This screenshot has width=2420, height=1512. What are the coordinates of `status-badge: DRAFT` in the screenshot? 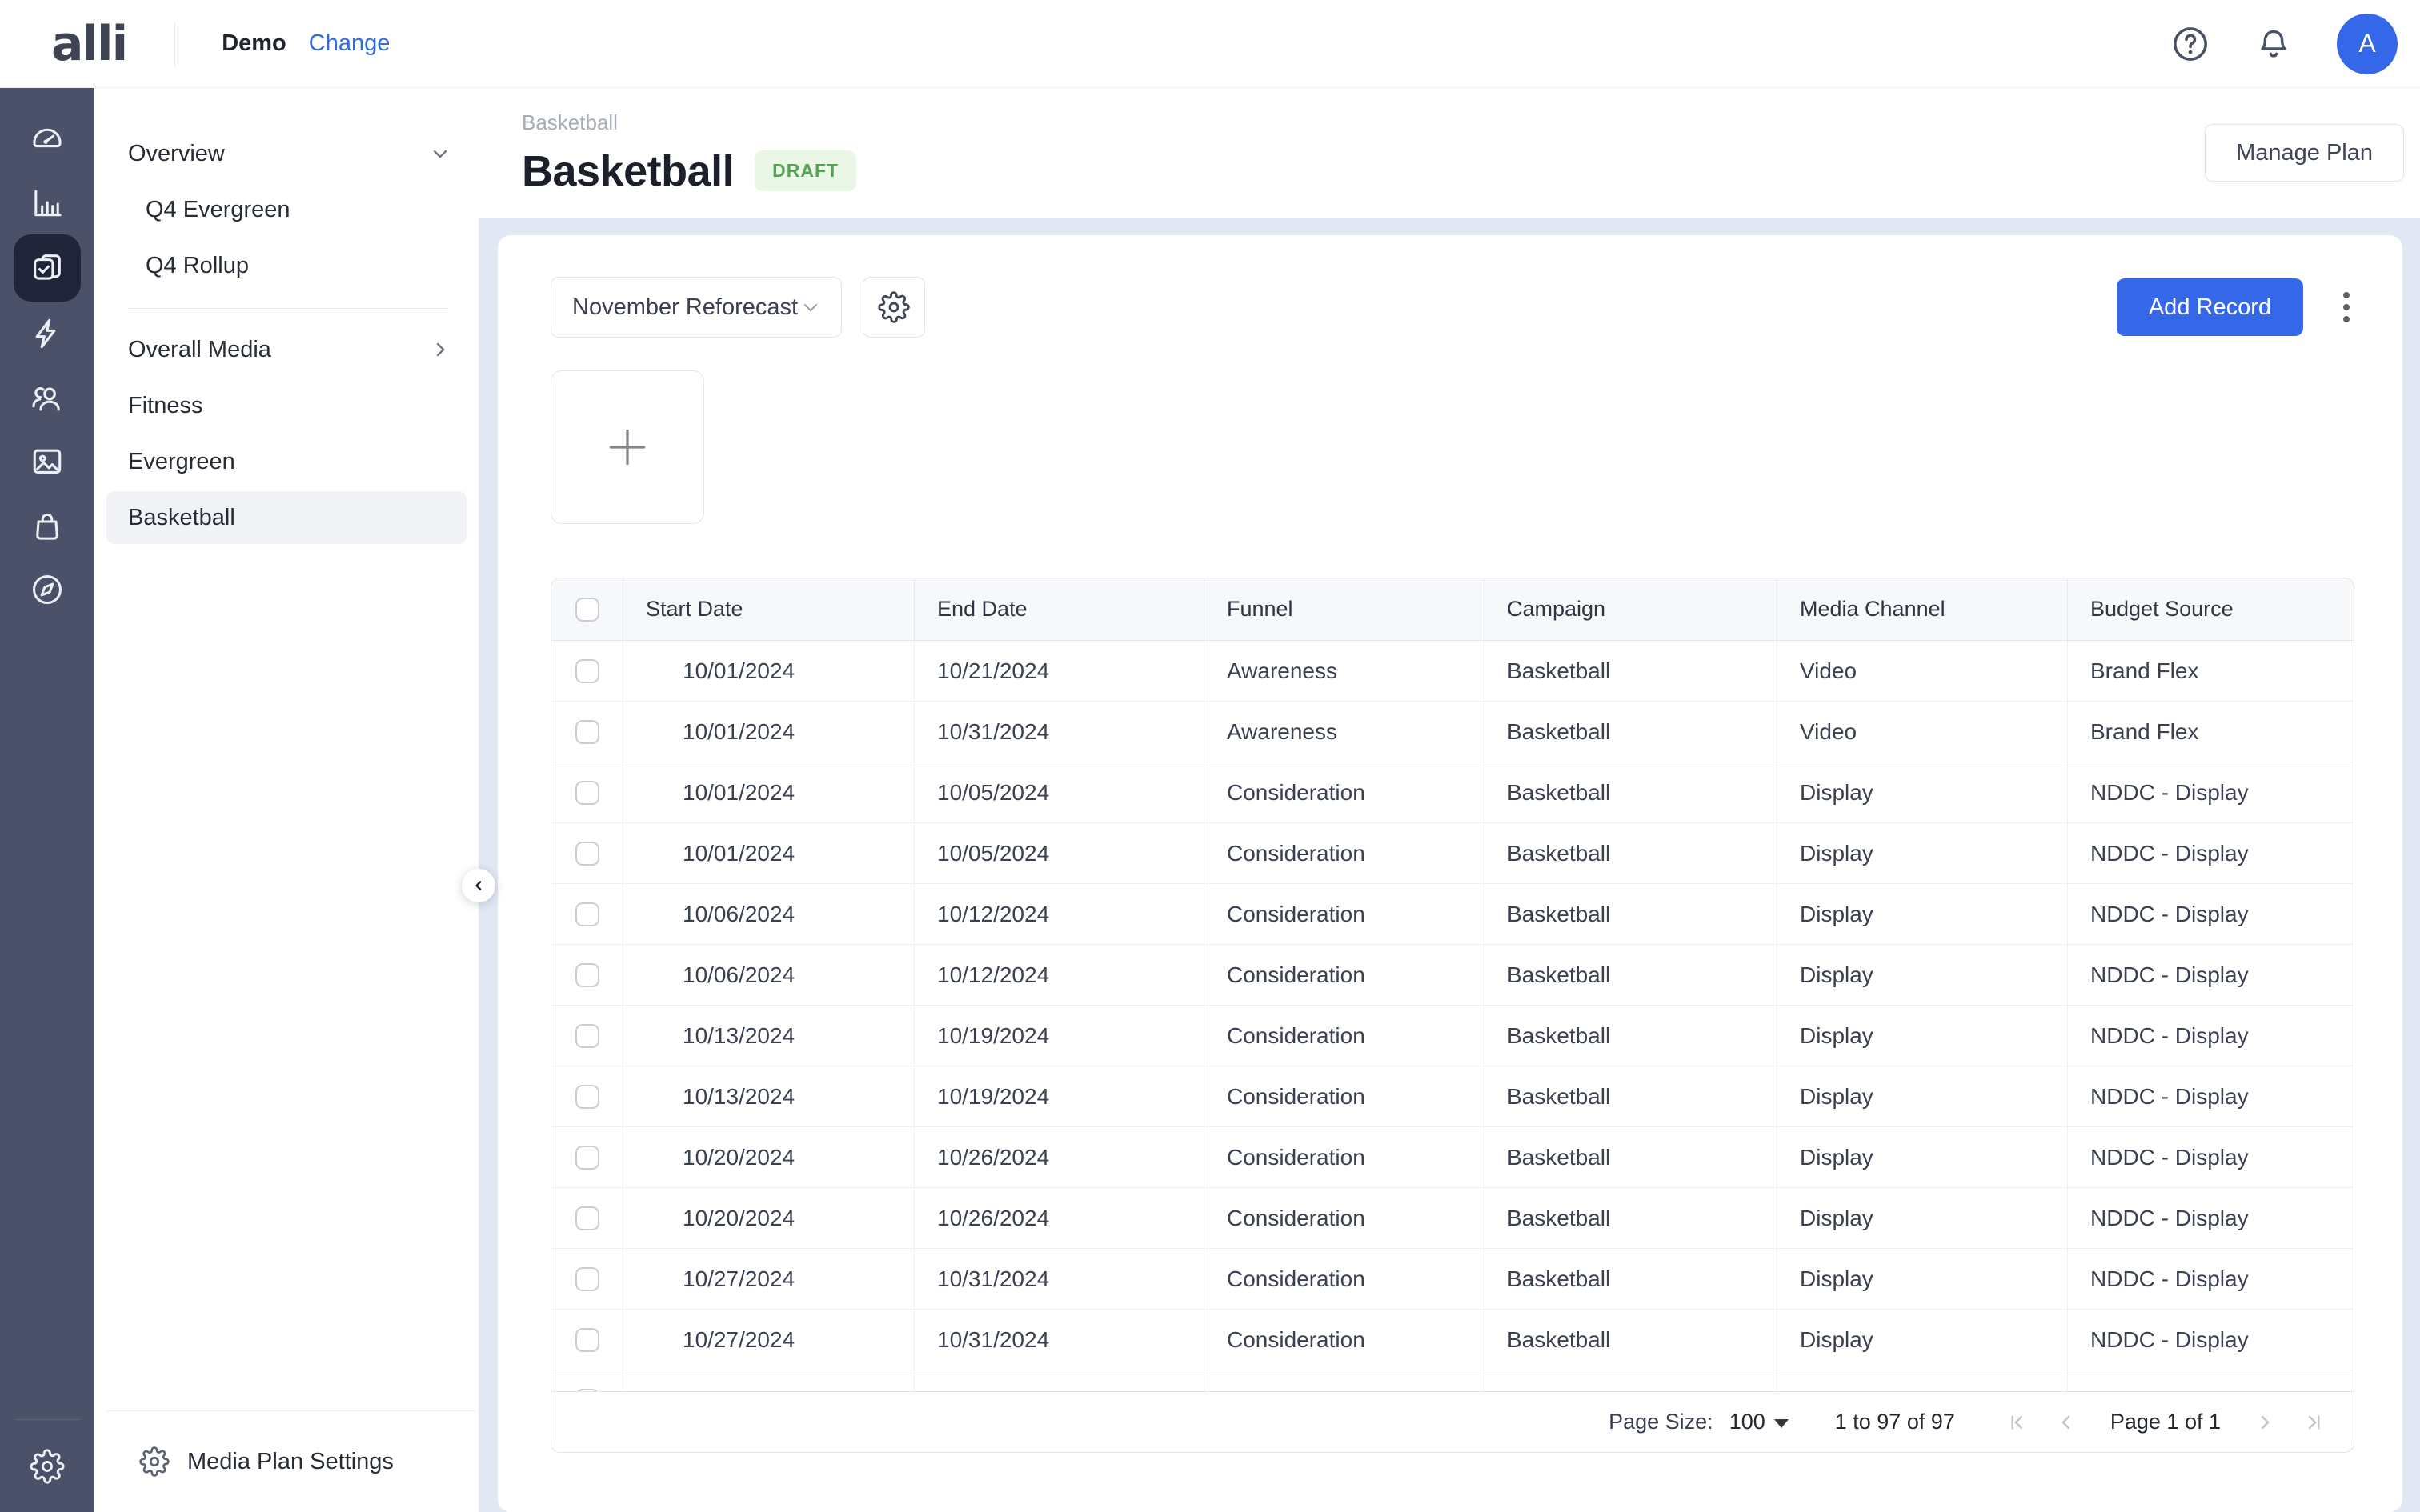 It's located at (806, 170).